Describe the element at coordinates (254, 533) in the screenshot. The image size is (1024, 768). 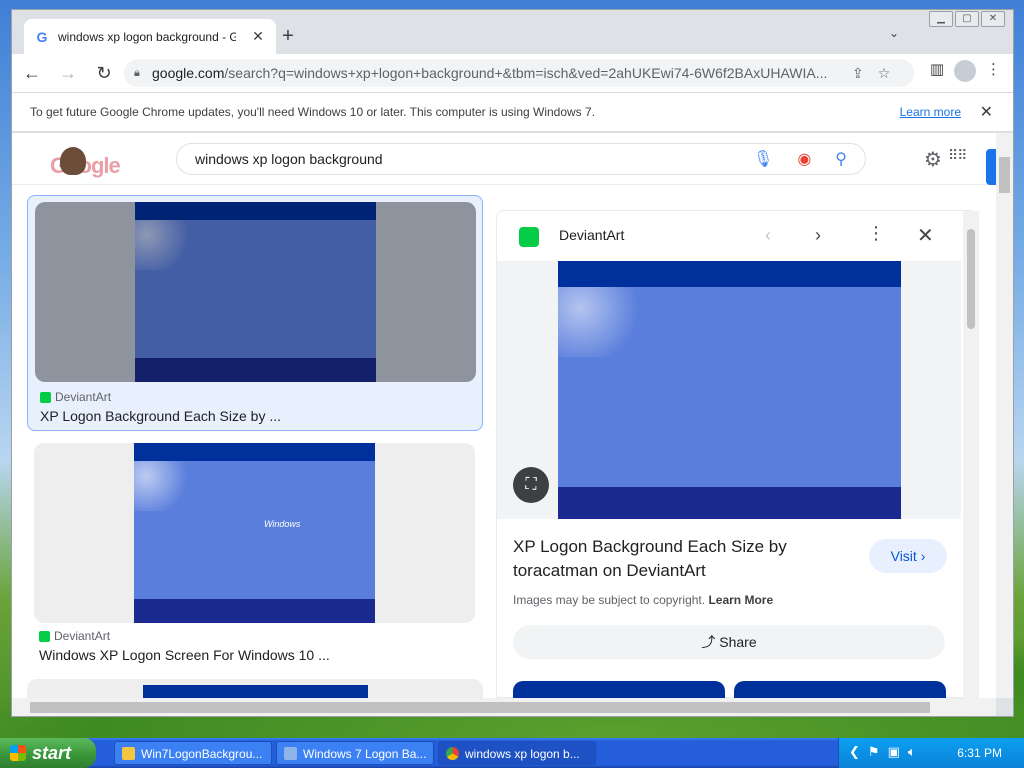
I see `result-thumbnail: Windows` at that location.